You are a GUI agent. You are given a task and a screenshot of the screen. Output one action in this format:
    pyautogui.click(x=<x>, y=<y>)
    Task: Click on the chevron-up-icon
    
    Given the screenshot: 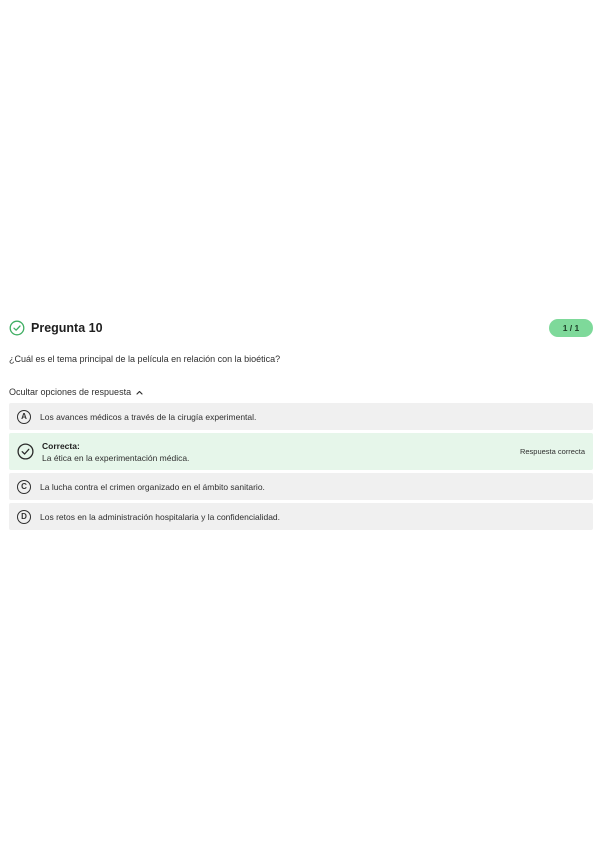 What is the action you would take?
    pyautogui.click(x=139, y=392)
    